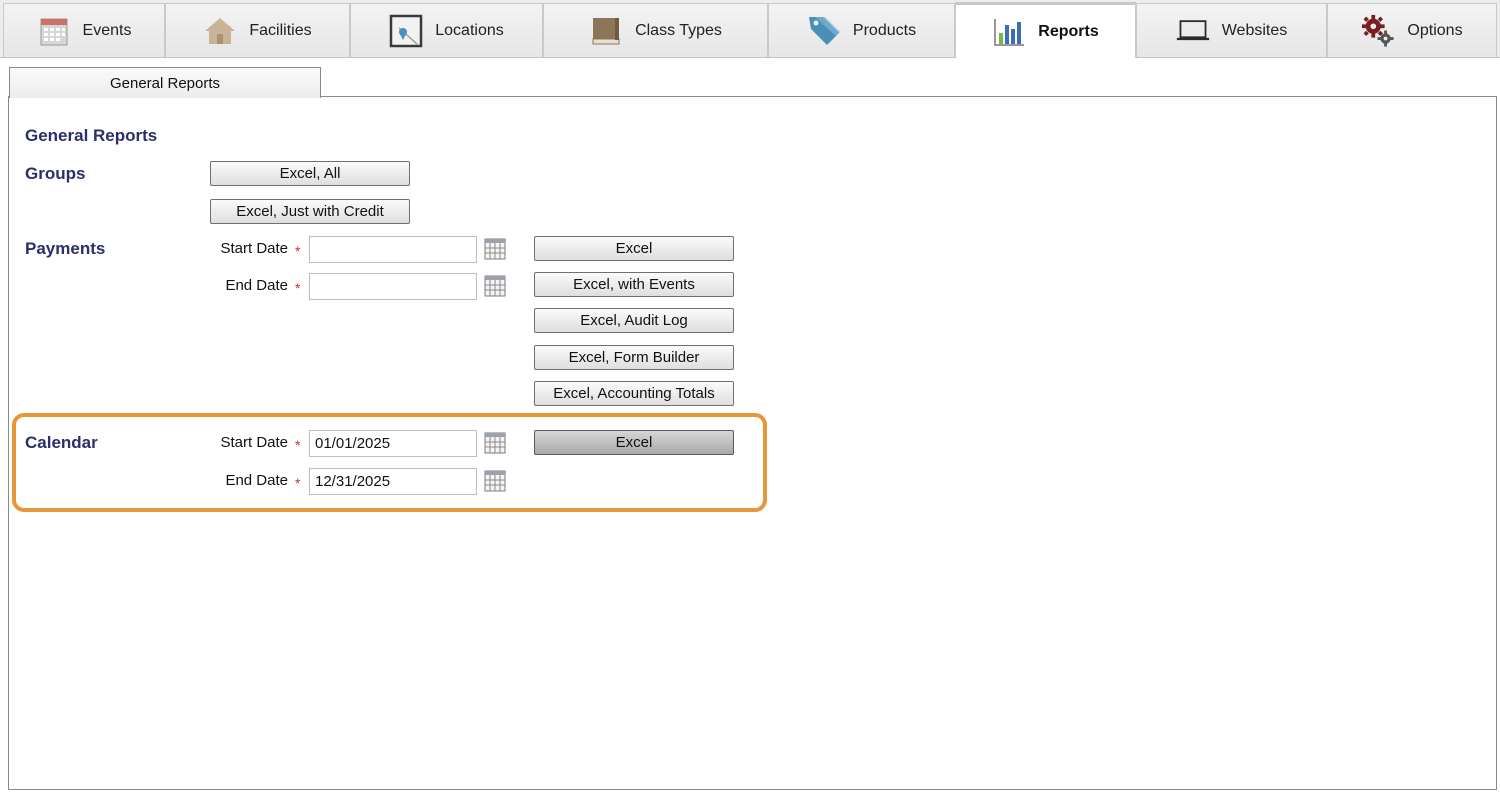 Image resolution: width=1500 pixels, height=793 pixels. I want to click on tab-products: Products, so click(861, 30).